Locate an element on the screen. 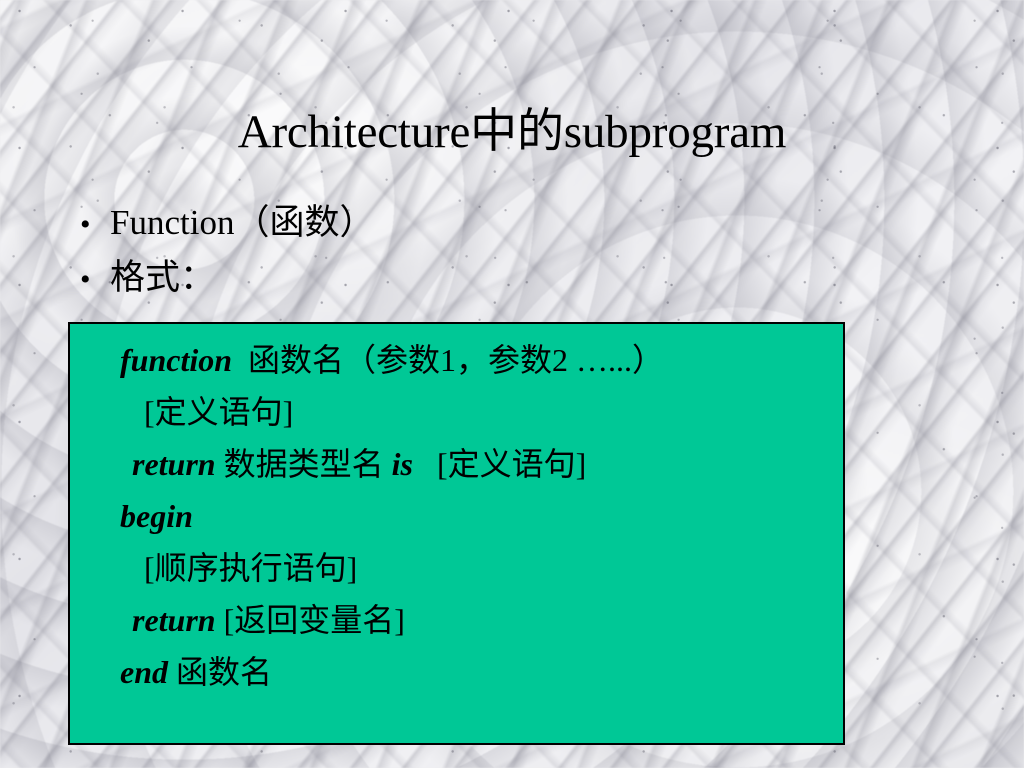  bullet-item-label: Function（函数） is located at coordinates (242, 222).